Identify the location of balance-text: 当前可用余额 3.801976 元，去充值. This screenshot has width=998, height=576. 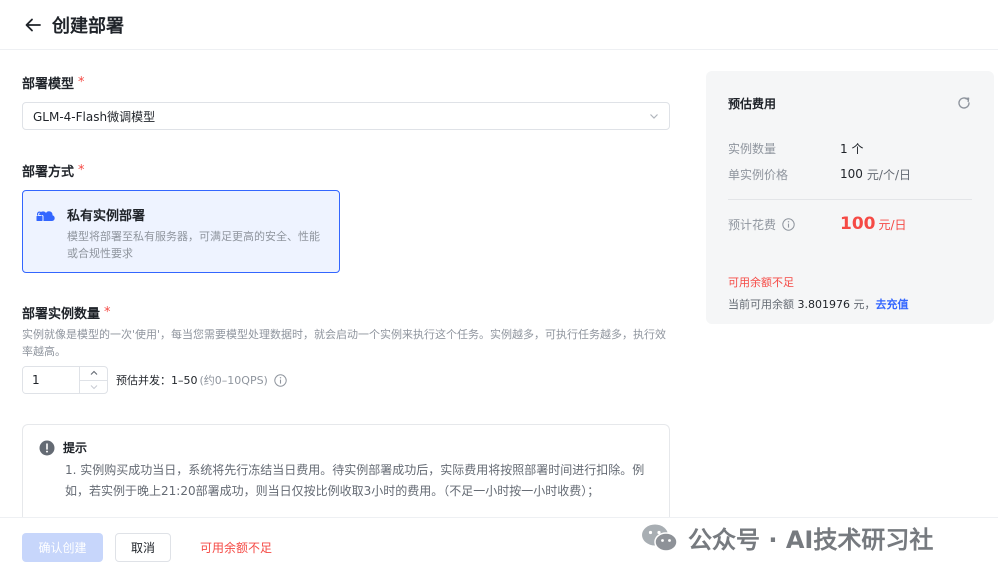
(818, 304).